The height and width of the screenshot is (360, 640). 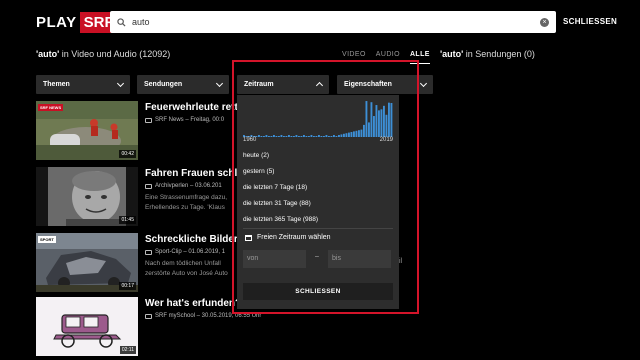 What do you see at coordinates (121, 22) in the screenshot?
I see `search-icon` at bounding box center [121, 22].